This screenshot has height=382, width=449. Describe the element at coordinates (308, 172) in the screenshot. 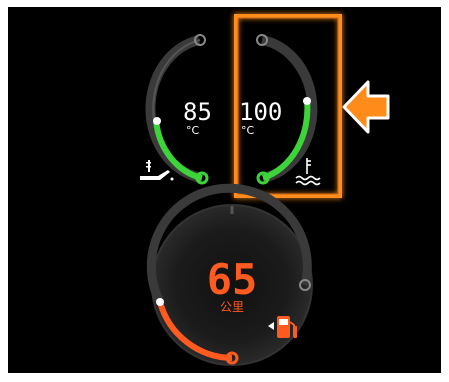

I see `coolant-temperature-icon` at that location.